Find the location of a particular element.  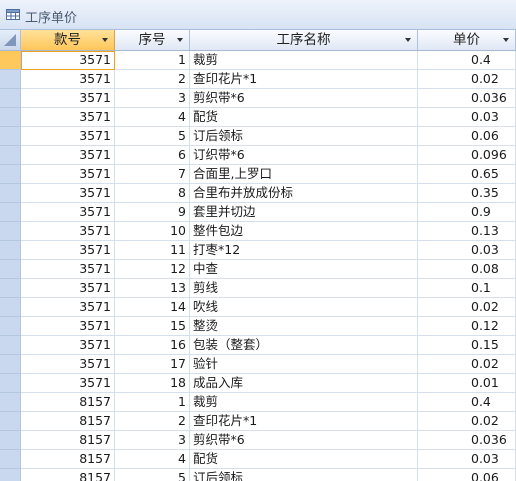

cell-name: 整烫 is located at coordinates (304, 326).